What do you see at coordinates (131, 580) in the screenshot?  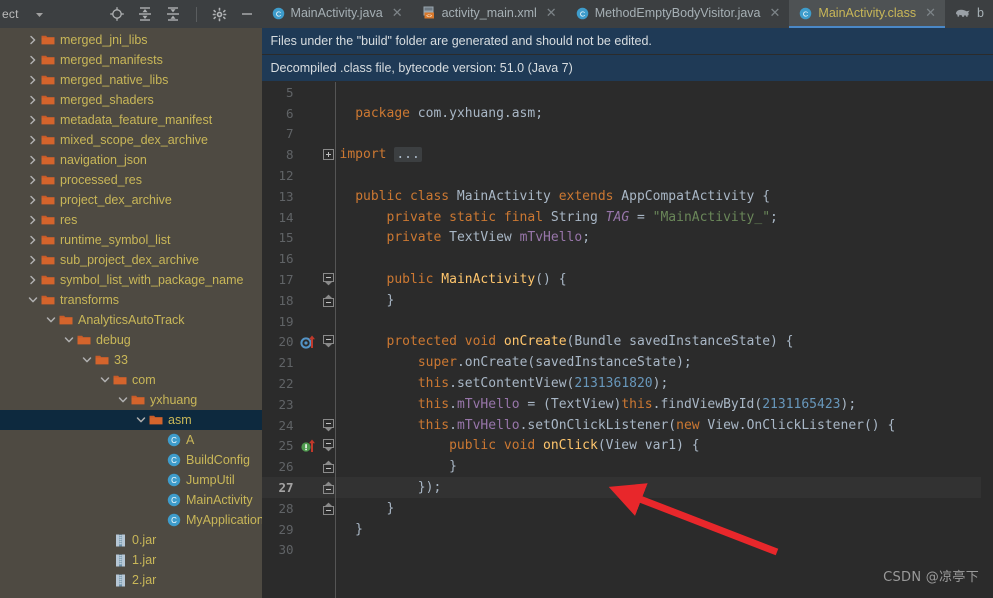 I see `tree-item-2-jar: 2.jar` at bounding box center [131, 580].